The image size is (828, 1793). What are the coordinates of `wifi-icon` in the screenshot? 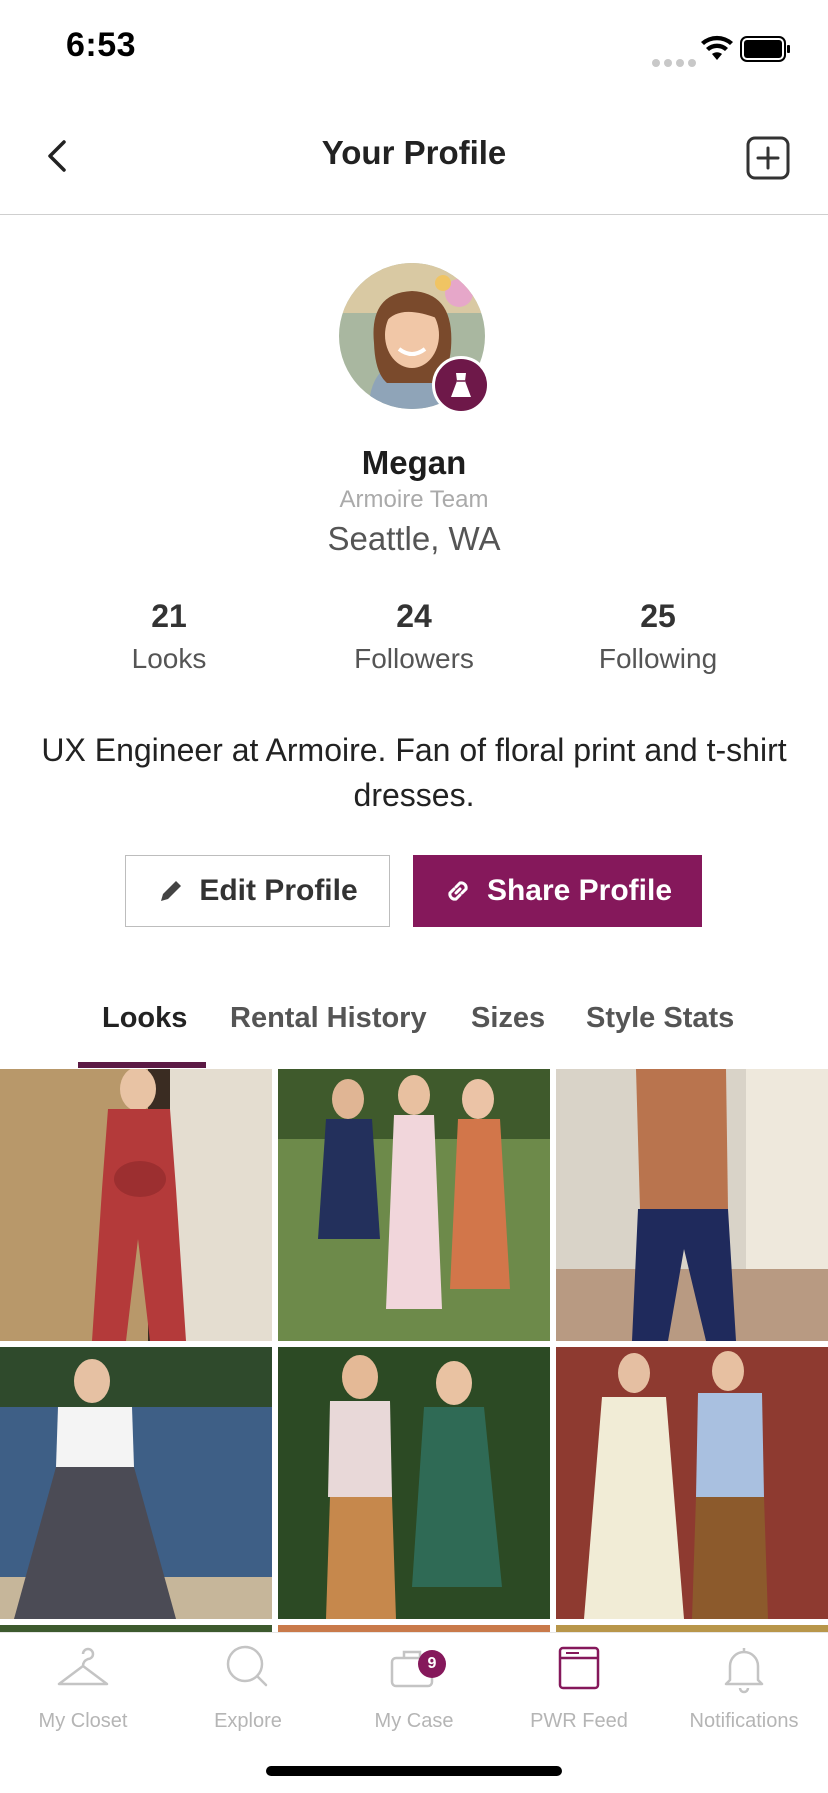 It's located at (717, 47).